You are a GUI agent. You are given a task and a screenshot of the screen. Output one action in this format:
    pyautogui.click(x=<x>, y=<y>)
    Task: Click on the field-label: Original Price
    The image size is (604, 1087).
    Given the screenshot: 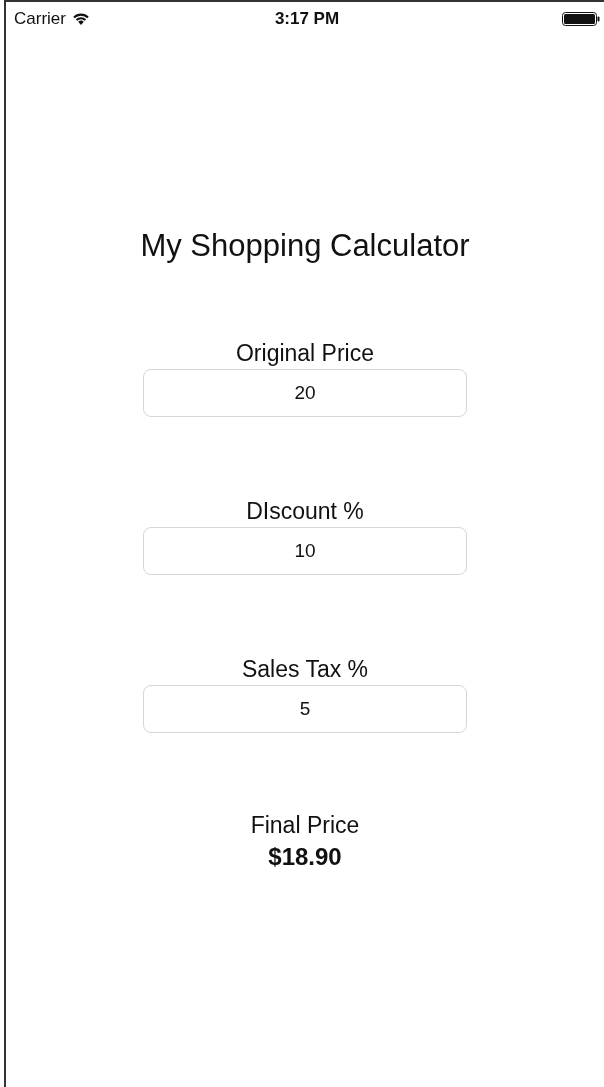 What is the action you would take?
    pyautogui.click(x=304, y=353)
    